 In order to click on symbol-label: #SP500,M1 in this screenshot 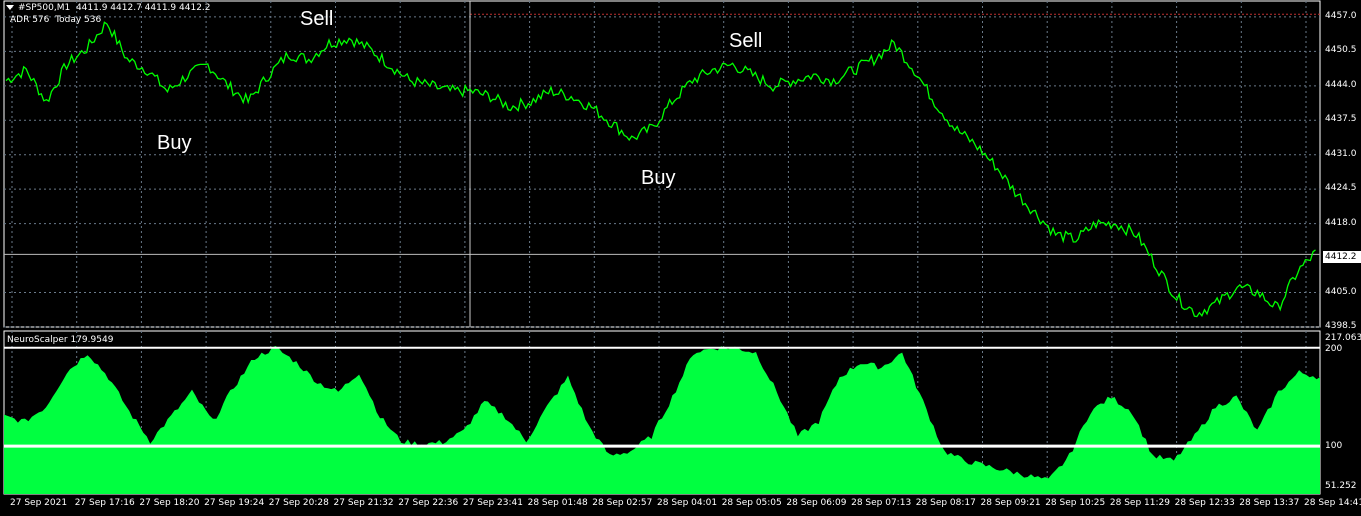, I will do `click(44, 8)`.